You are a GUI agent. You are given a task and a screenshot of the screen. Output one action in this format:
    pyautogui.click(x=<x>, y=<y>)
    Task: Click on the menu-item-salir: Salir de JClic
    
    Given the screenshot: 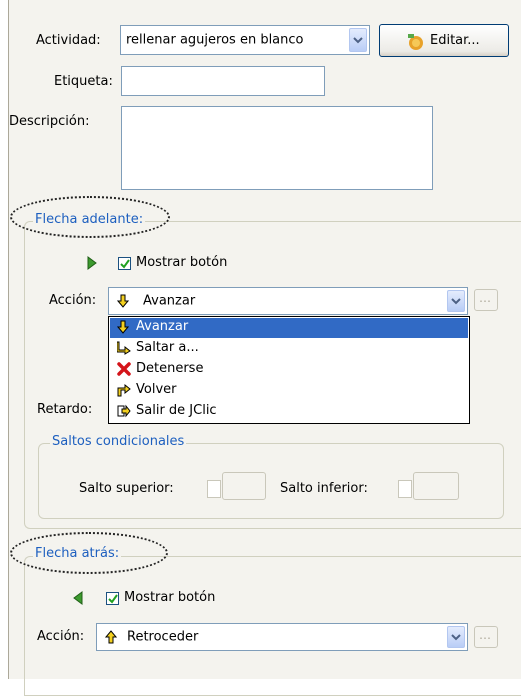 What is the action you would take?
    pyautogui.click(x=289, y=412)
    